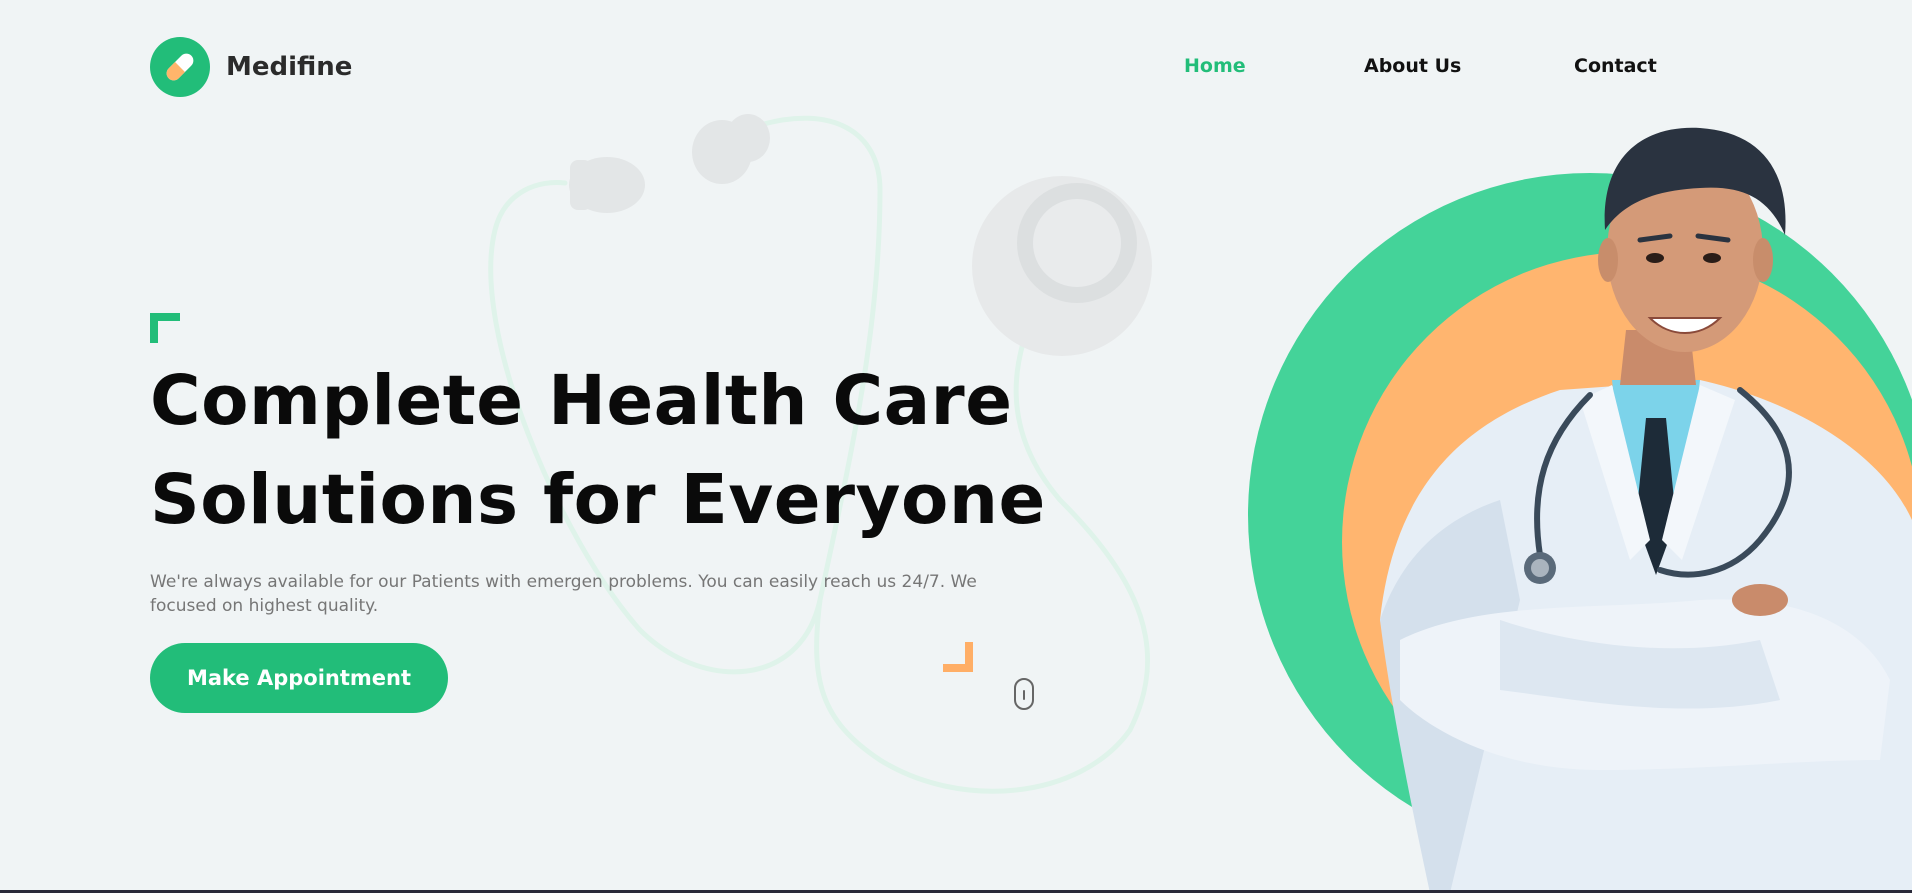  What do you see at coordinates (1024, 694) in the screenshot?
I see `mouse-scroll-icon` at bounding box center [1024, 694].